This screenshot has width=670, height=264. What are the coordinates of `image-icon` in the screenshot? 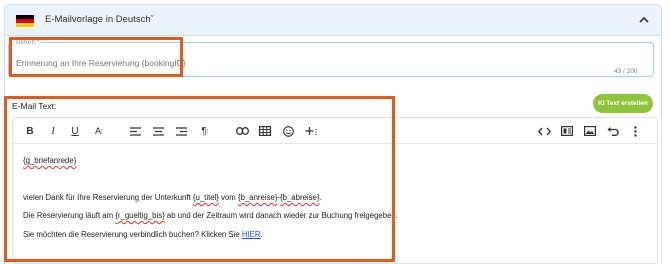 It's located at (590, 131).